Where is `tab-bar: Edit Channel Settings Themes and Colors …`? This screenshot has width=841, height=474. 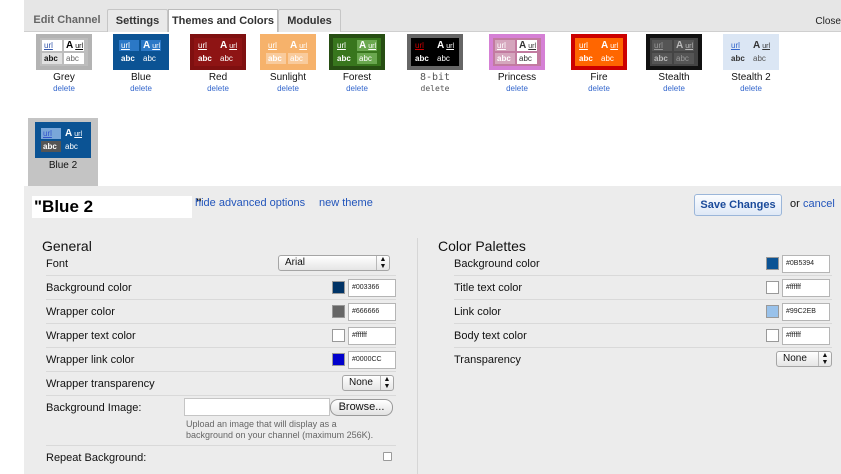 tab-bar: Edit Channel Settings Themes and Colors … is located at coordinates (432, 16).